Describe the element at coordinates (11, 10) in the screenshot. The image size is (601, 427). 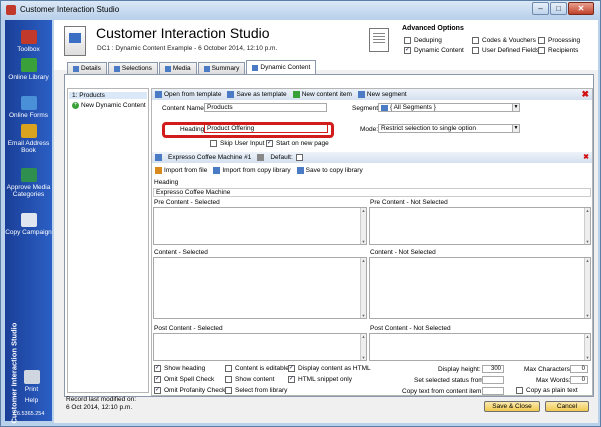
I see `app-icon` at that location.